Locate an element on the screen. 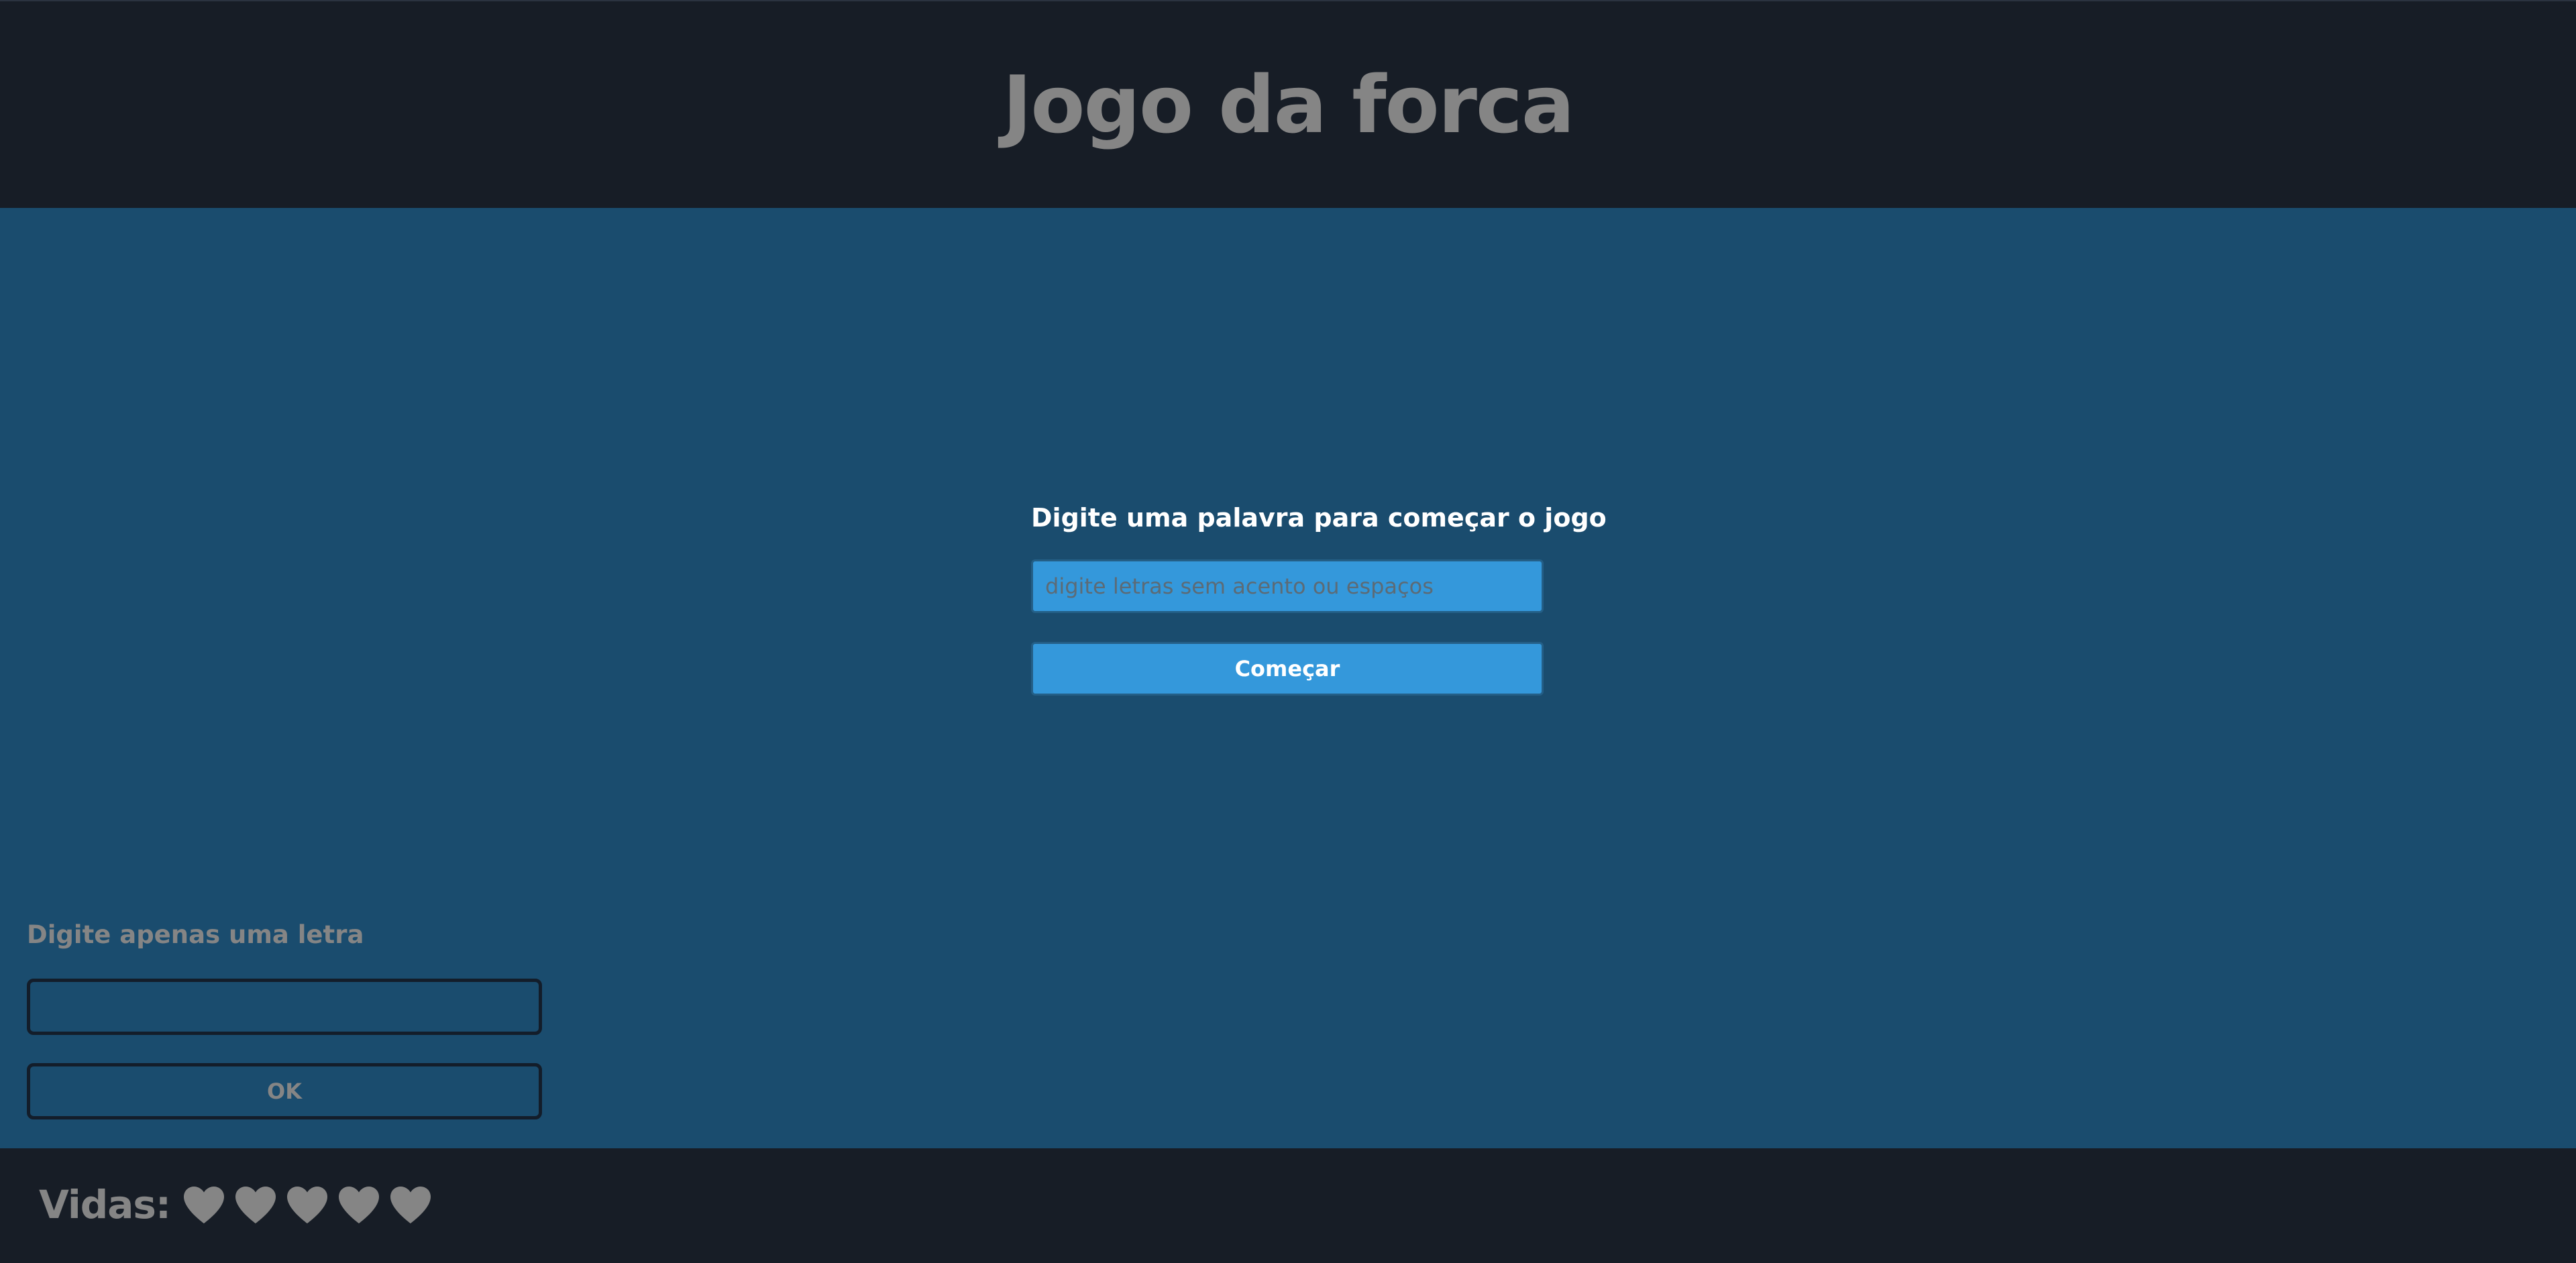  guess-instructions: Digite apenas uma letra is located at coordinates (195, 934).